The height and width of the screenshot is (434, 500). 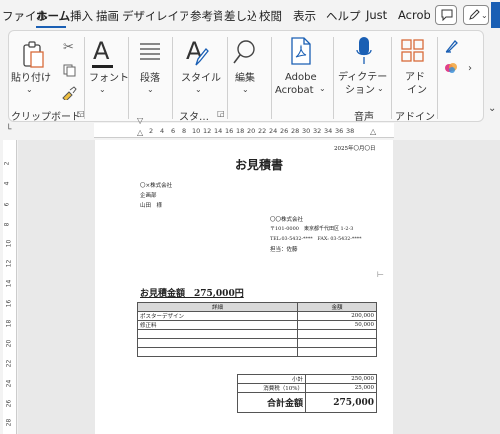 I want to click on tab-review: 校閲, so click(x=270, y=16).